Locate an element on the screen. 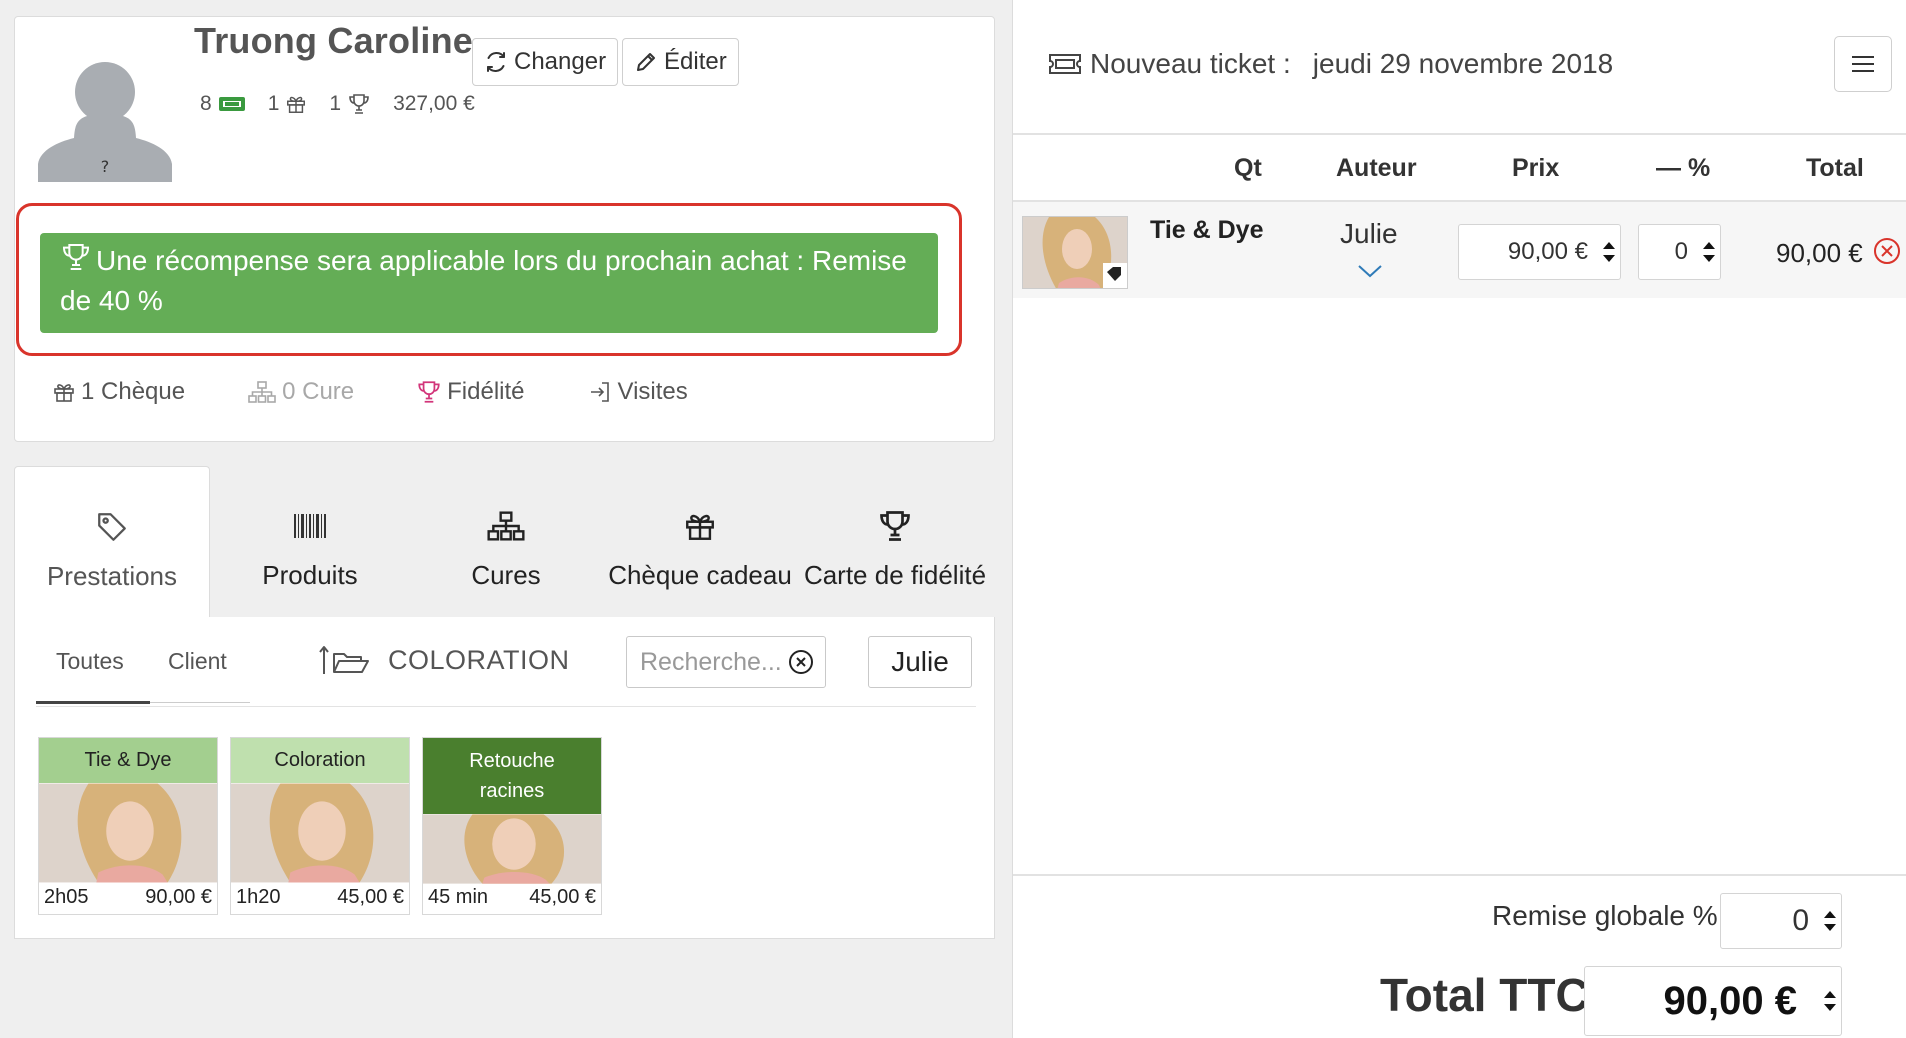 The image size is (1906, 1038). service-card-tie-dye: Tie & Dye 2h05 90,00 € is located at coordinates (128, 826).